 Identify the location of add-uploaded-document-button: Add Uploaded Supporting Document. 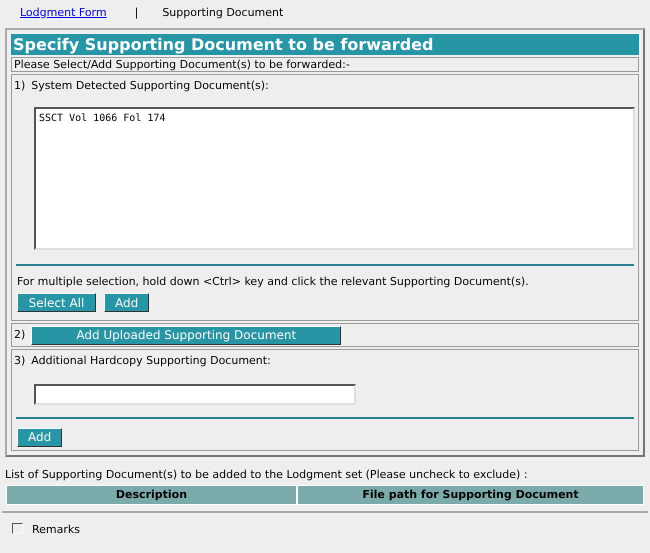
(186, 335).